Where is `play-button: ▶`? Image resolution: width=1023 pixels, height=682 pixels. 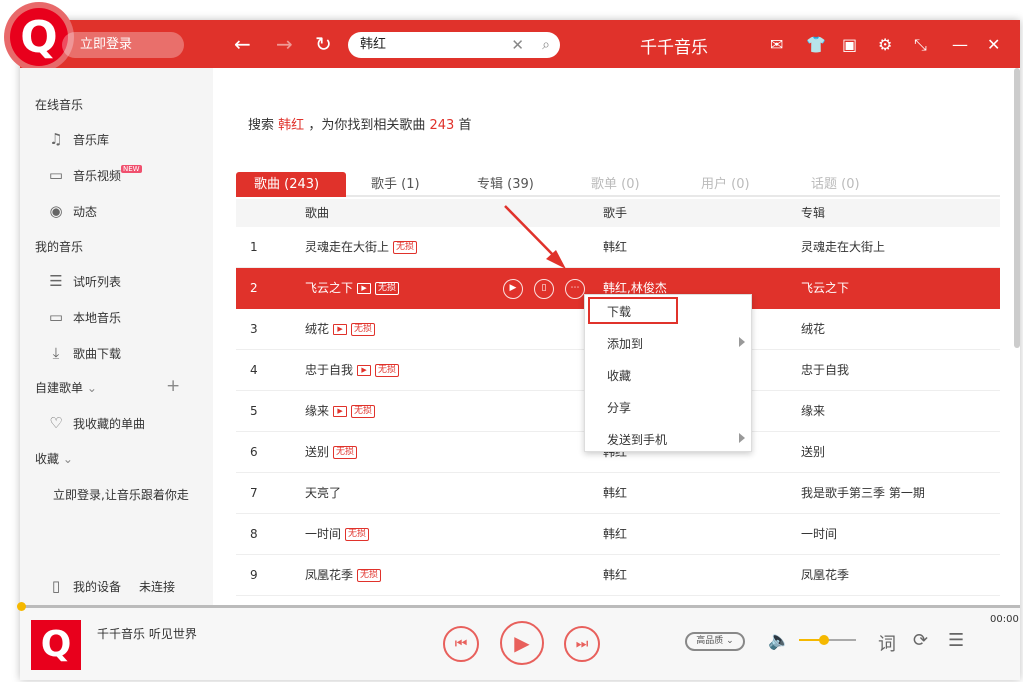 play-button: ▶ is located at coordinates (522, 643).